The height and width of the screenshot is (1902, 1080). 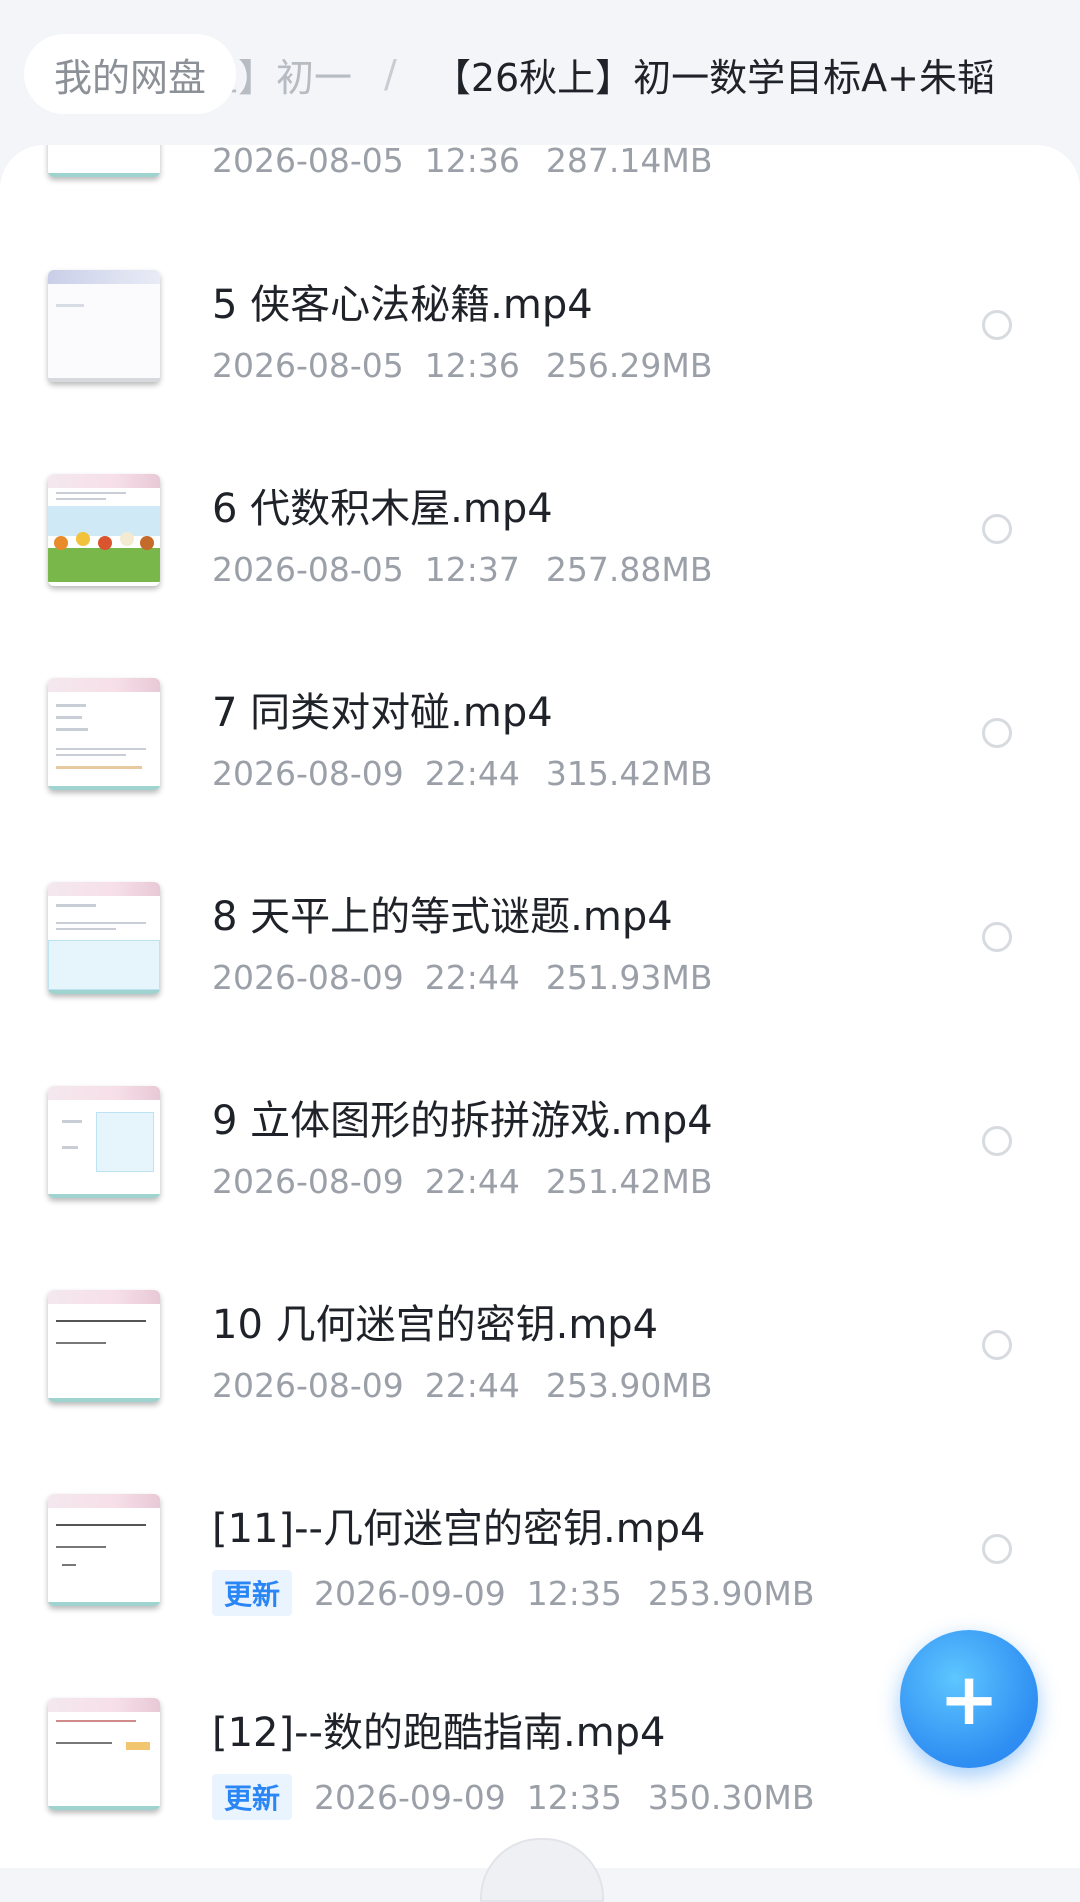 I want to click on file-size: 287.14MB, so click(x=629, y=162).